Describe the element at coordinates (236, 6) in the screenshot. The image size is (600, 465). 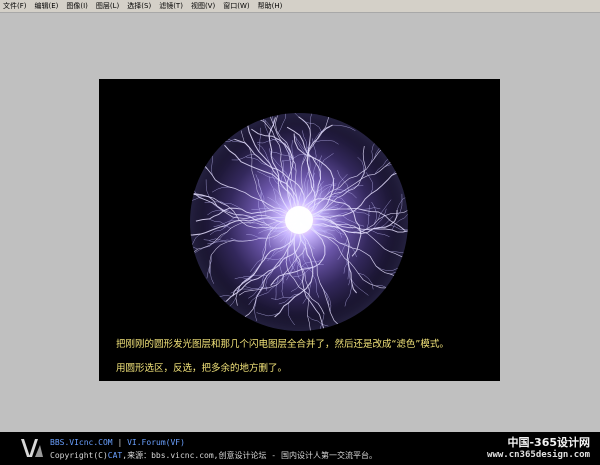
I see `menu-window: 窗口(W)` at that location.